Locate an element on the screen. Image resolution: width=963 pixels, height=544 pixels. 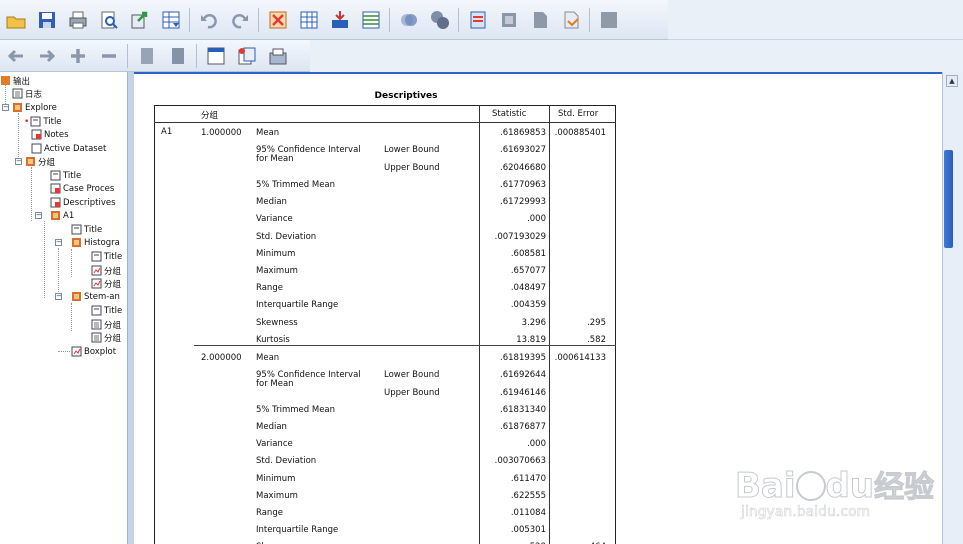
statistic-value: .011084 is located at coordinates (528, 513).